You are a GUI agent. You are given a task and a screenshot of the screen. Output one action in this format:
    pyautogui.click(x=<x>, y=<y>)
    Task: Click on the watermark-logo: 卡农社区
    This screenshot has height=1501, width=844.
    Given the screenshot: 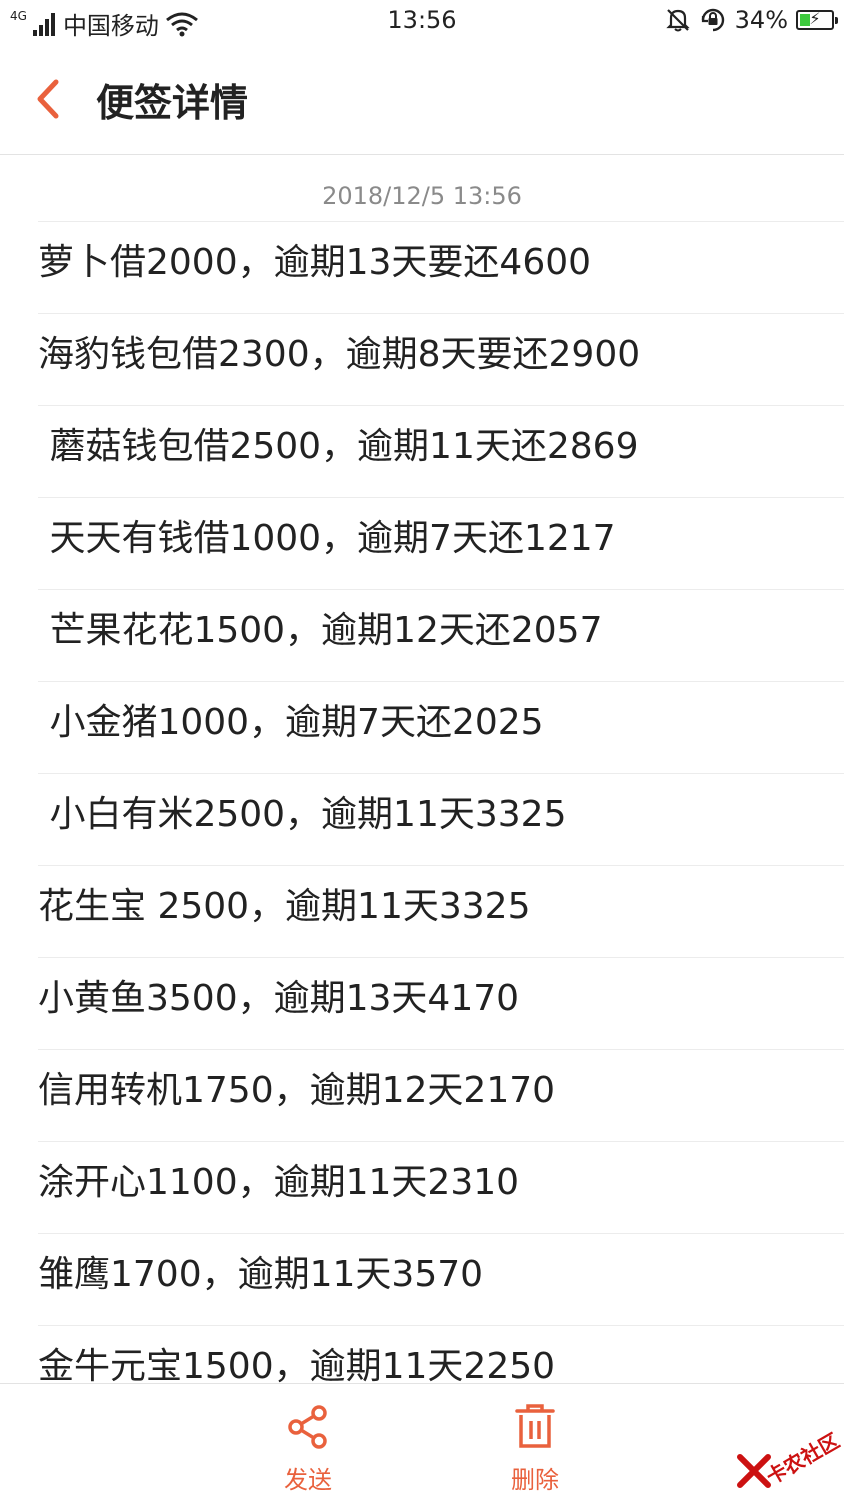 What is the action you would take?
    pyautogui.click(x=789, y=1456)
    